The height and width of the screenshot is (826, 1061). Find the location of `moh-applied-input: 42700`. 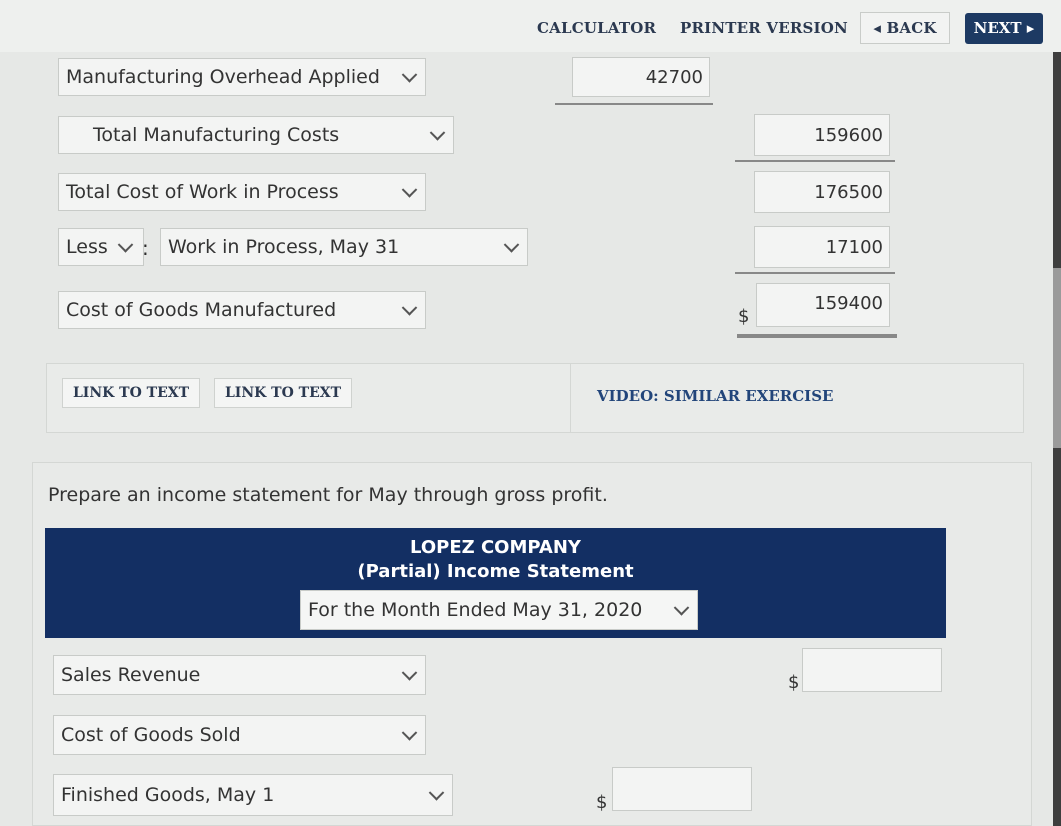

moh-applied-input: 42700 is located at coordinates (641, 77).